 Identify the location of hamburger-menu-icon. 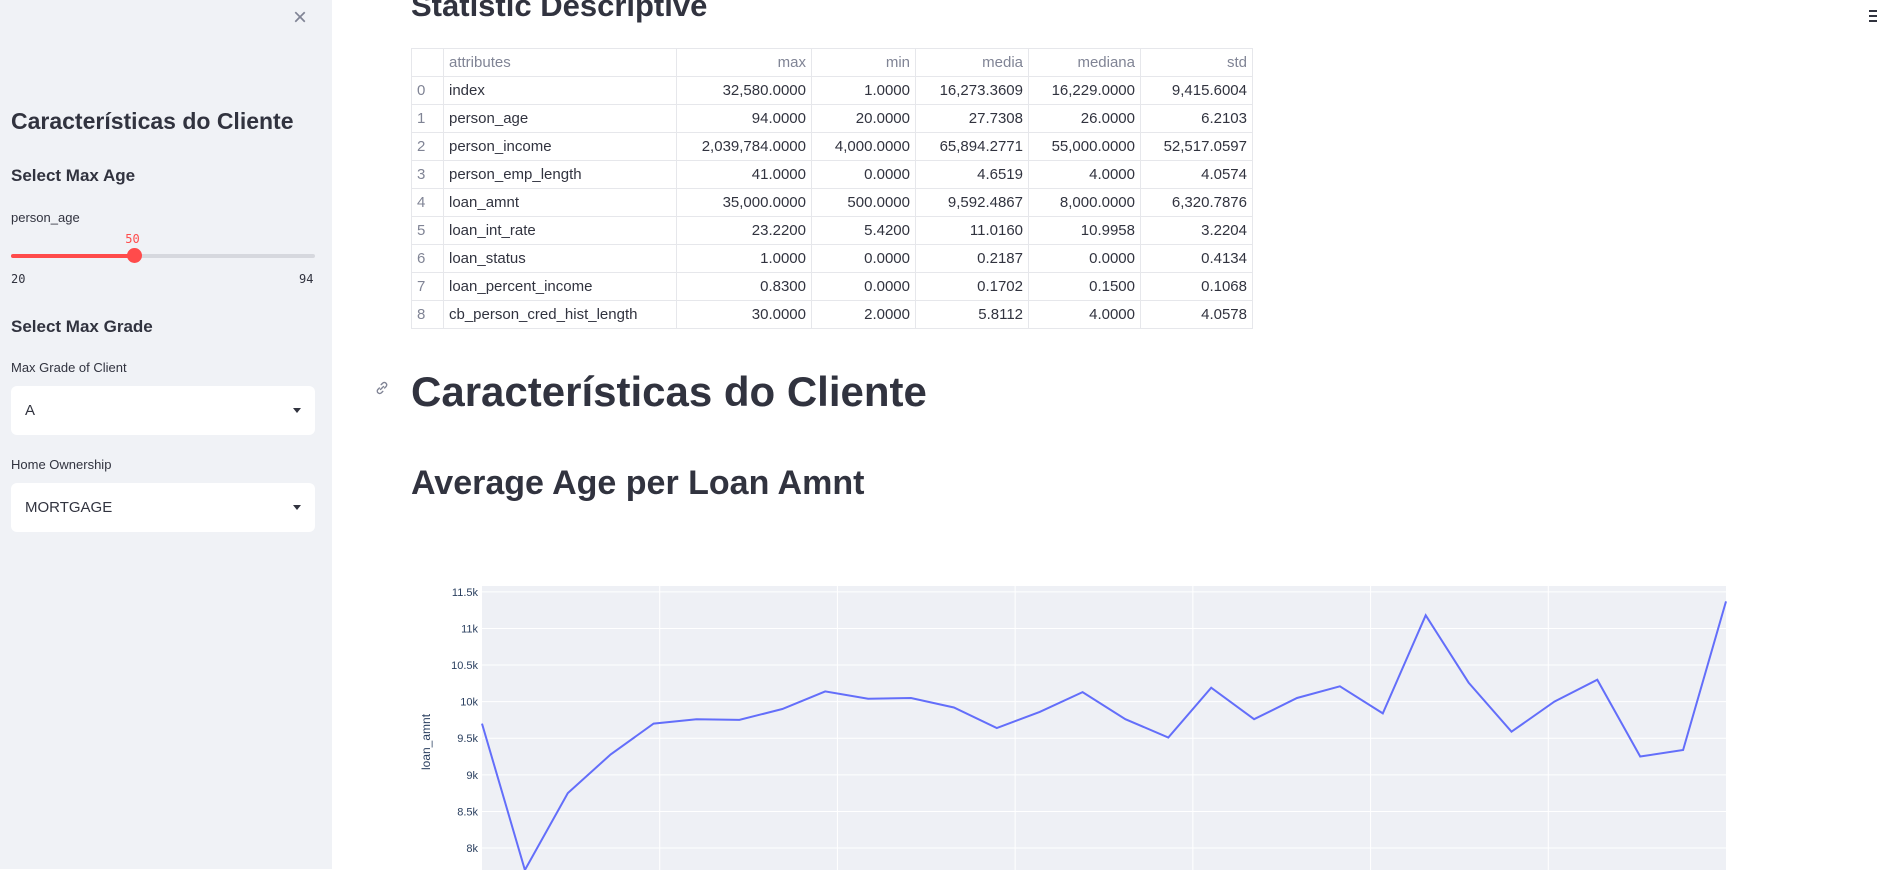
(1873, 17).